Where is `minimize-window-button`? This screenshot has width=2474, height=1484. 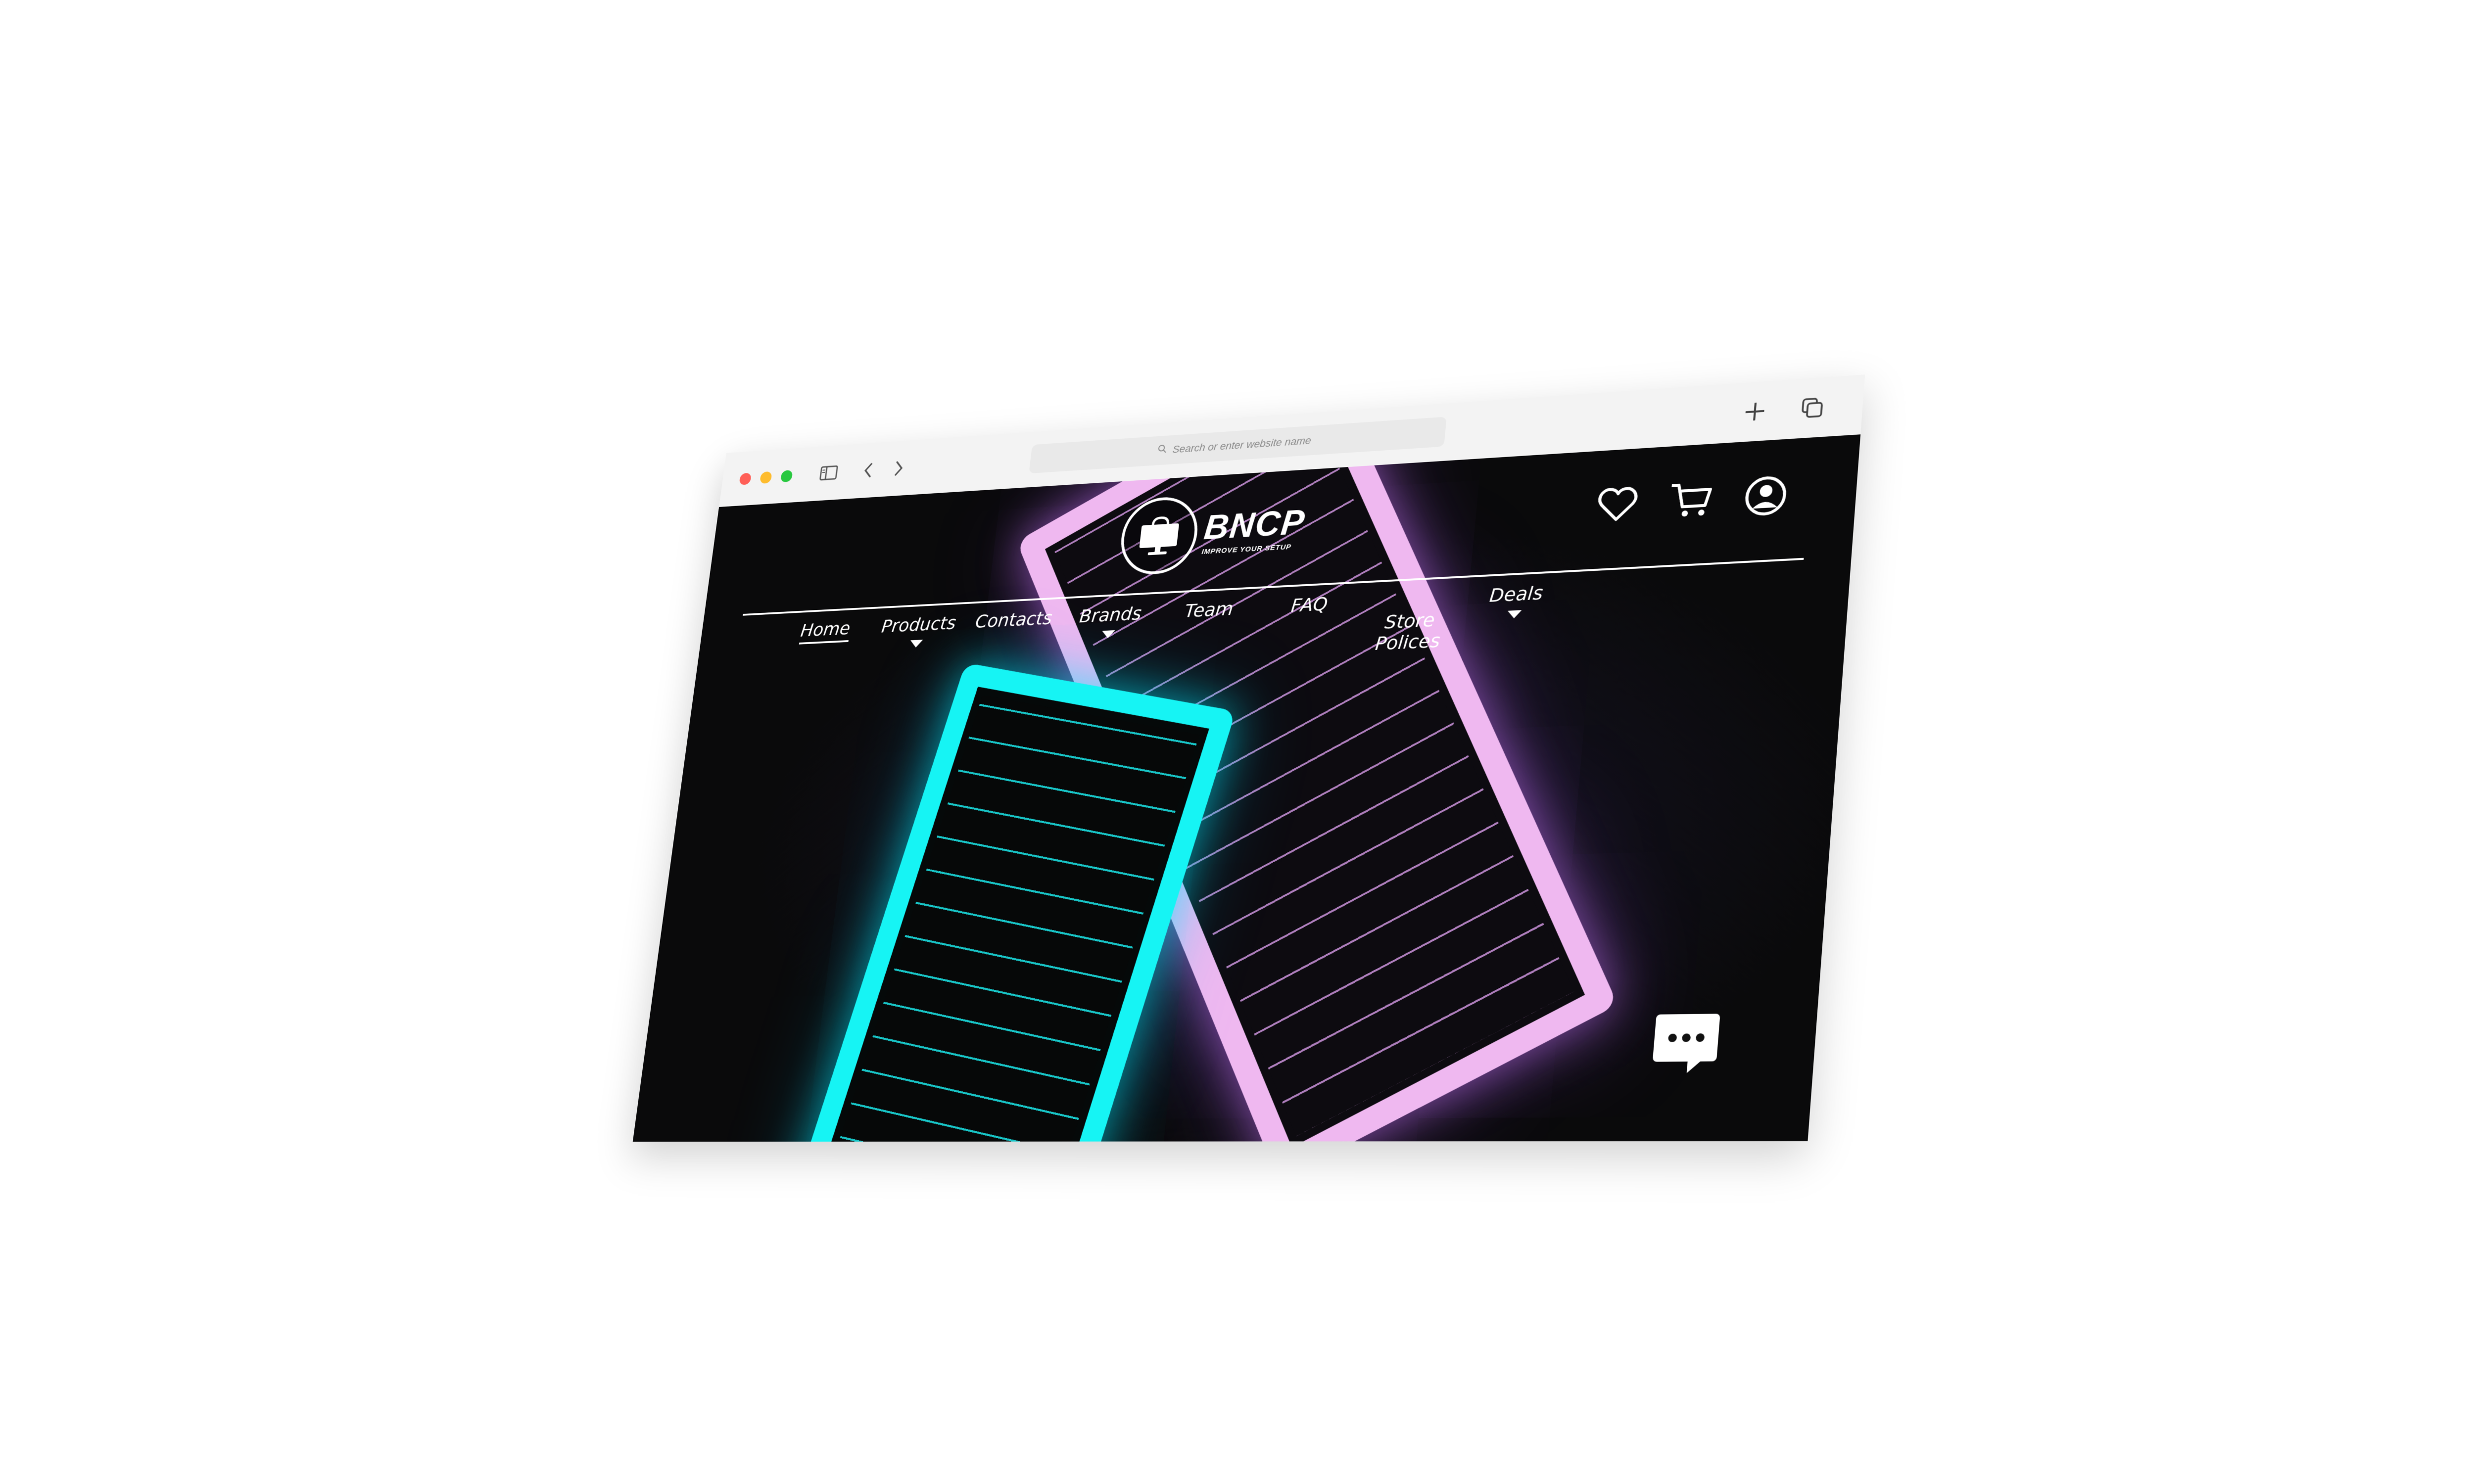 minimize-window-button is located at coordinates (766, 477).